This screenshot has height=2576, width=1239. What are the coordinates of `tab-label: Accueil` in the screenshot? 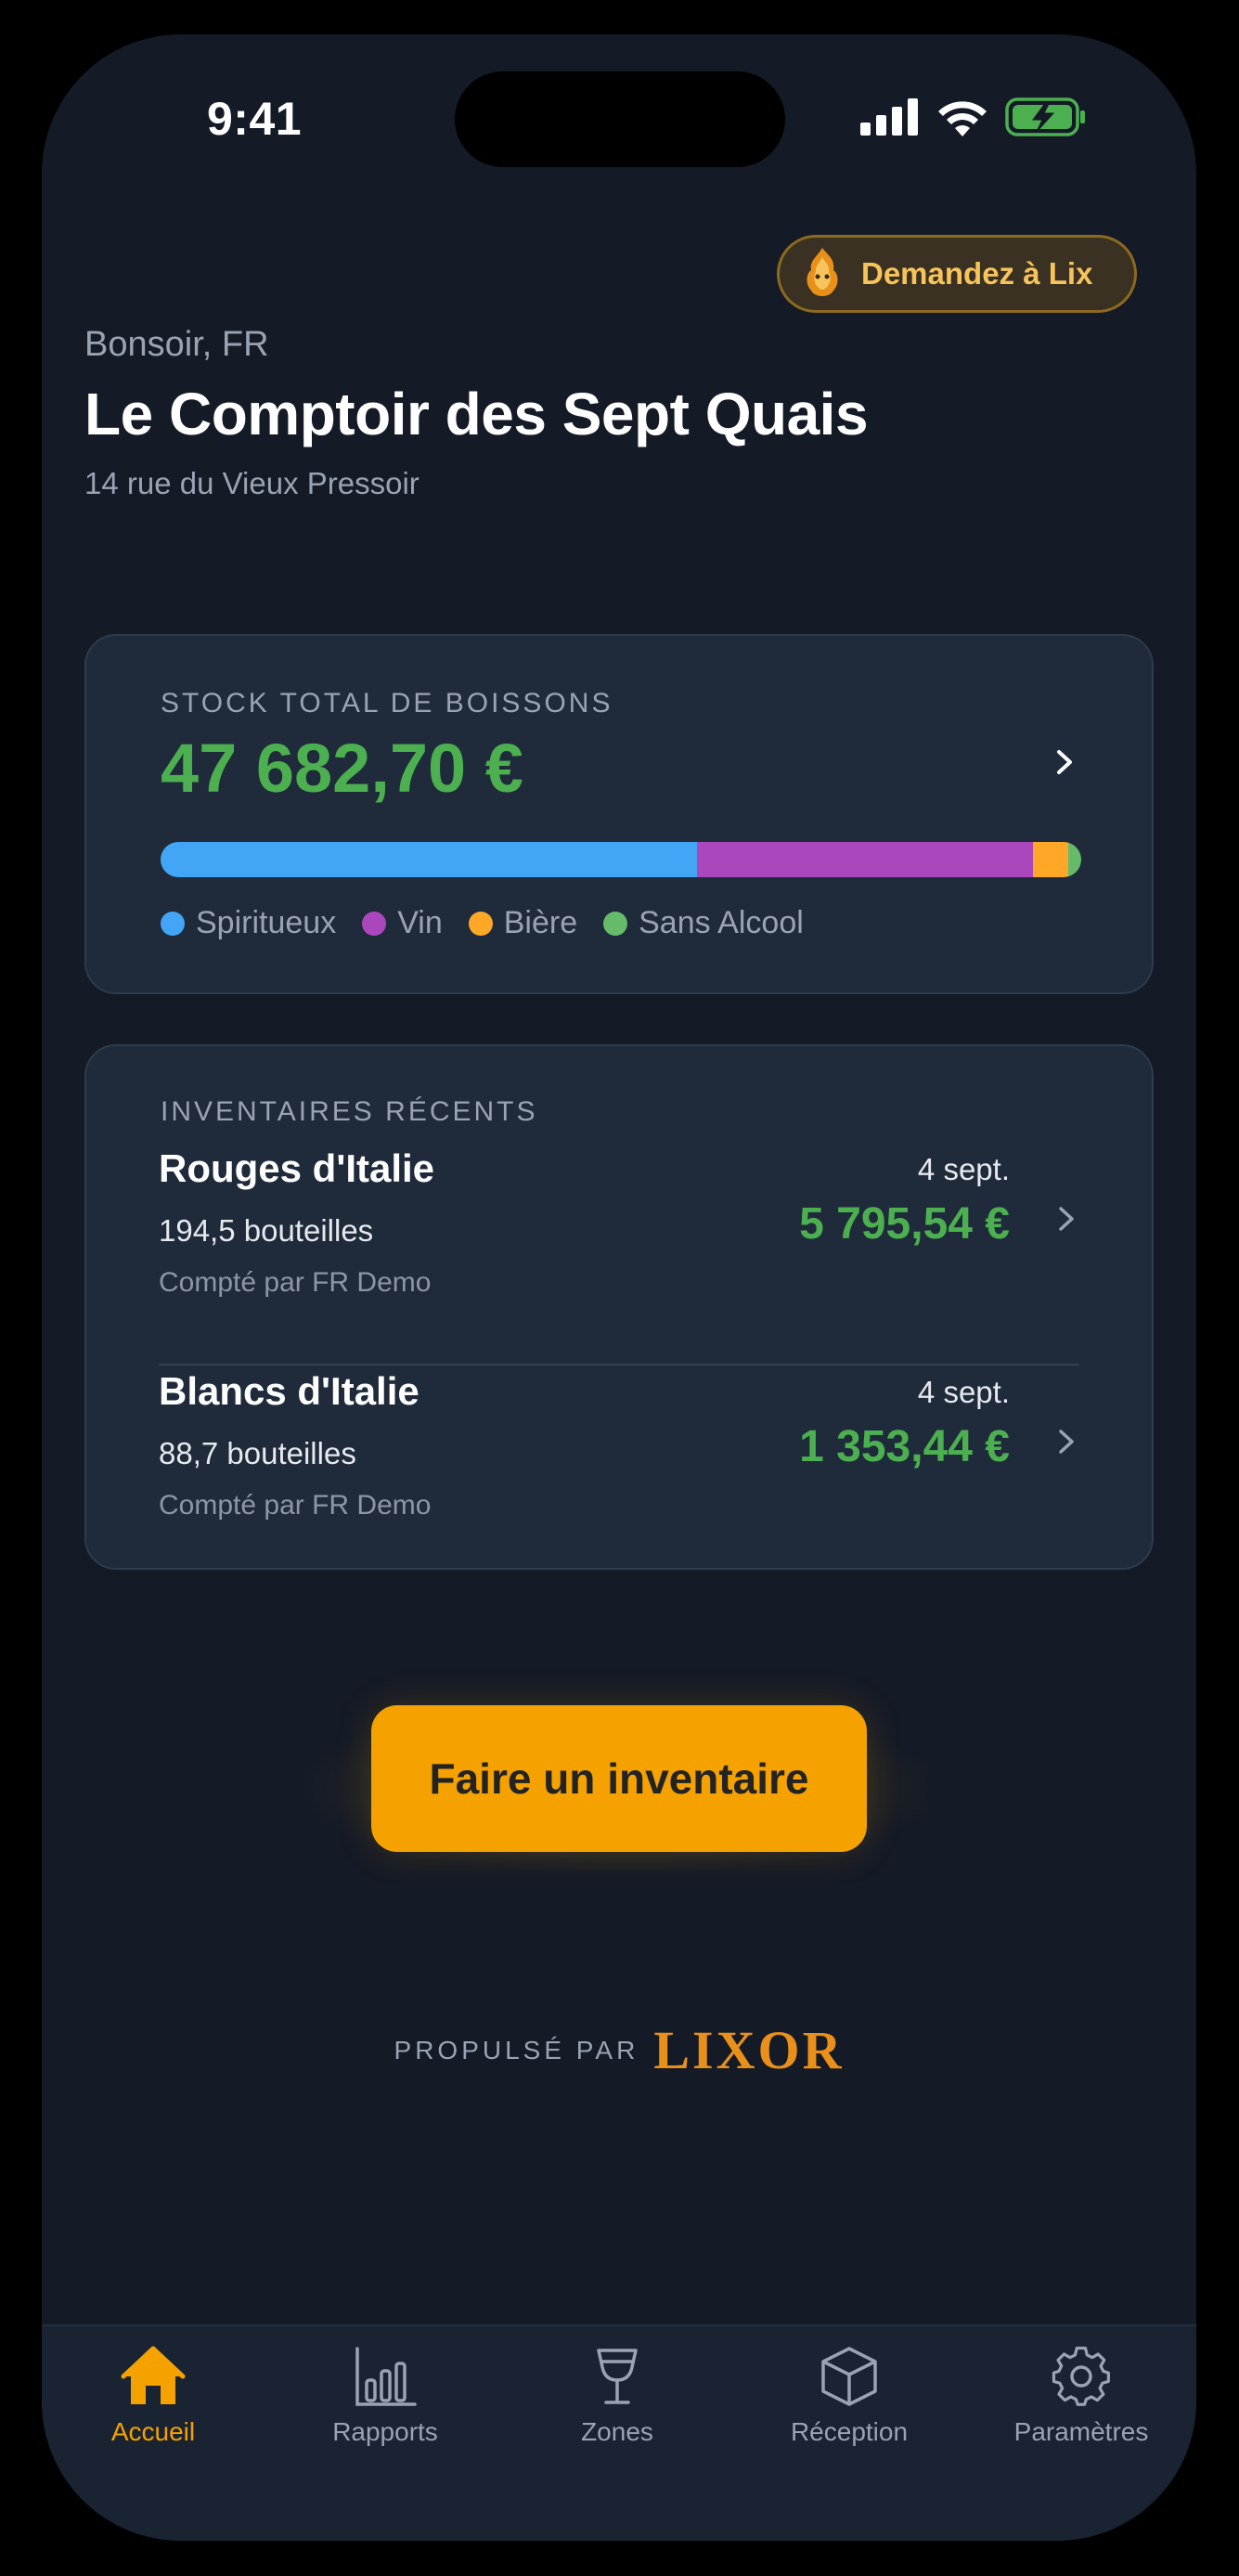 It's located at (153, 2431).